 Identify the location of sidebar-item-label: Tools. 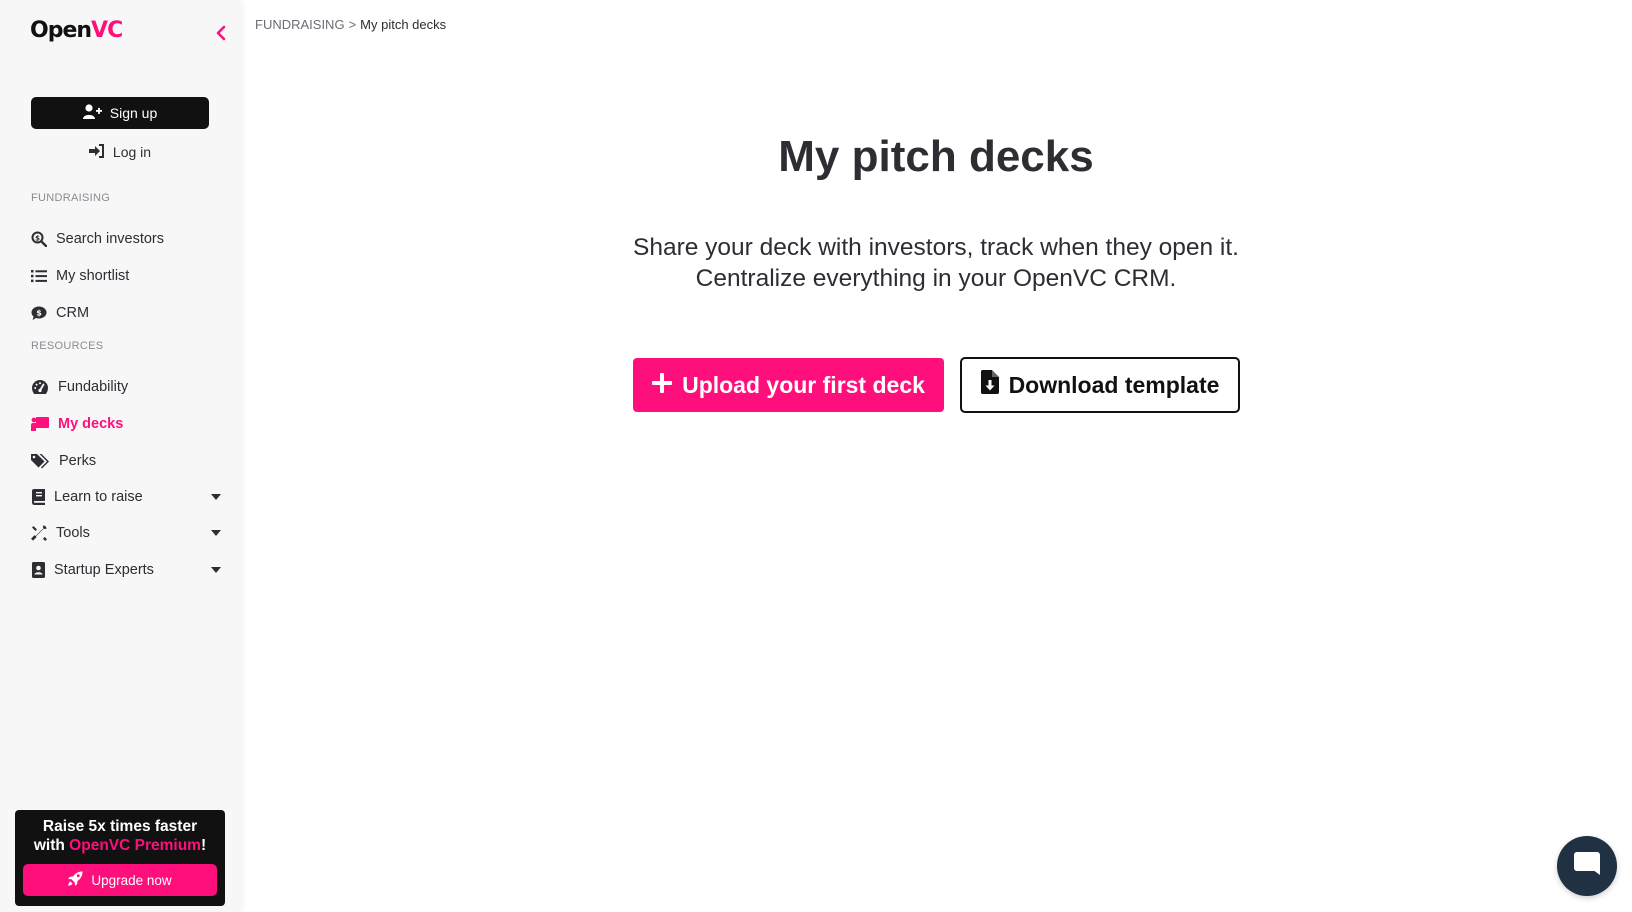
(73, 533).